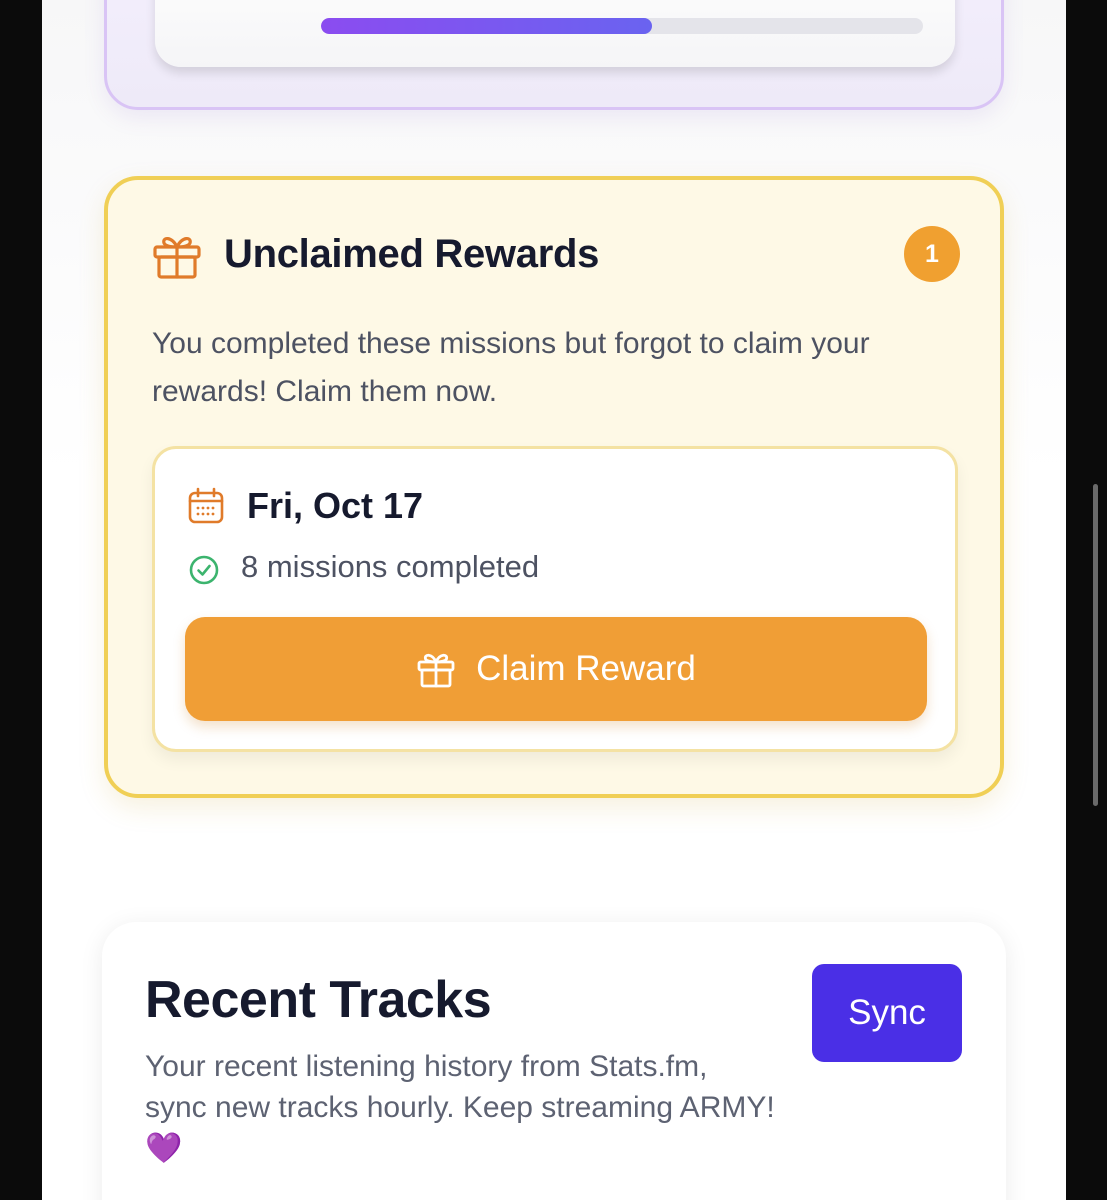 The height and width of the screenshot is (1200, 1107). What do you see at coordinates (932, 254) in the screenshot?
I see `unclaimed-count-badge: 1` at bounding box center [932, 254].